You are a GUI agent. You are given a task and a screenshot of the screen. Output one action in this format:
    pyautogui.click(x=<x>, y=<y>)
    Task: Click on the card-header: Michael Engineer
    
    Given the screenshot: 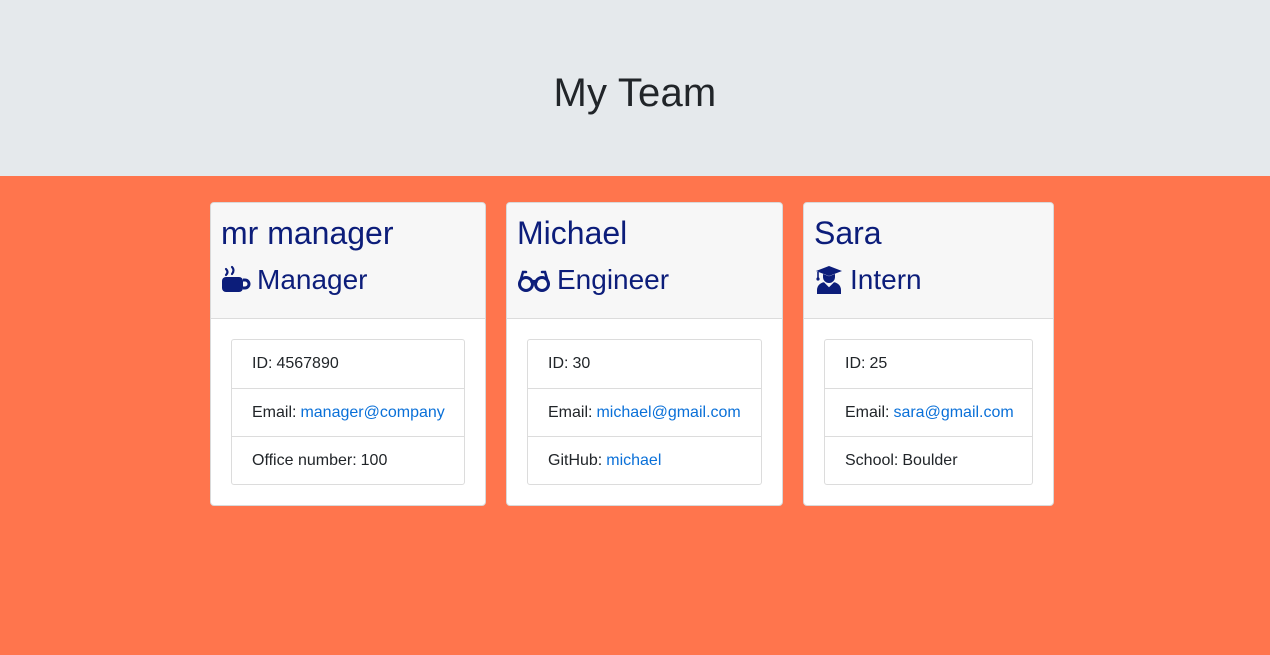 What is the action you would take?
    pyautogui.click(x=644, y=261)
    